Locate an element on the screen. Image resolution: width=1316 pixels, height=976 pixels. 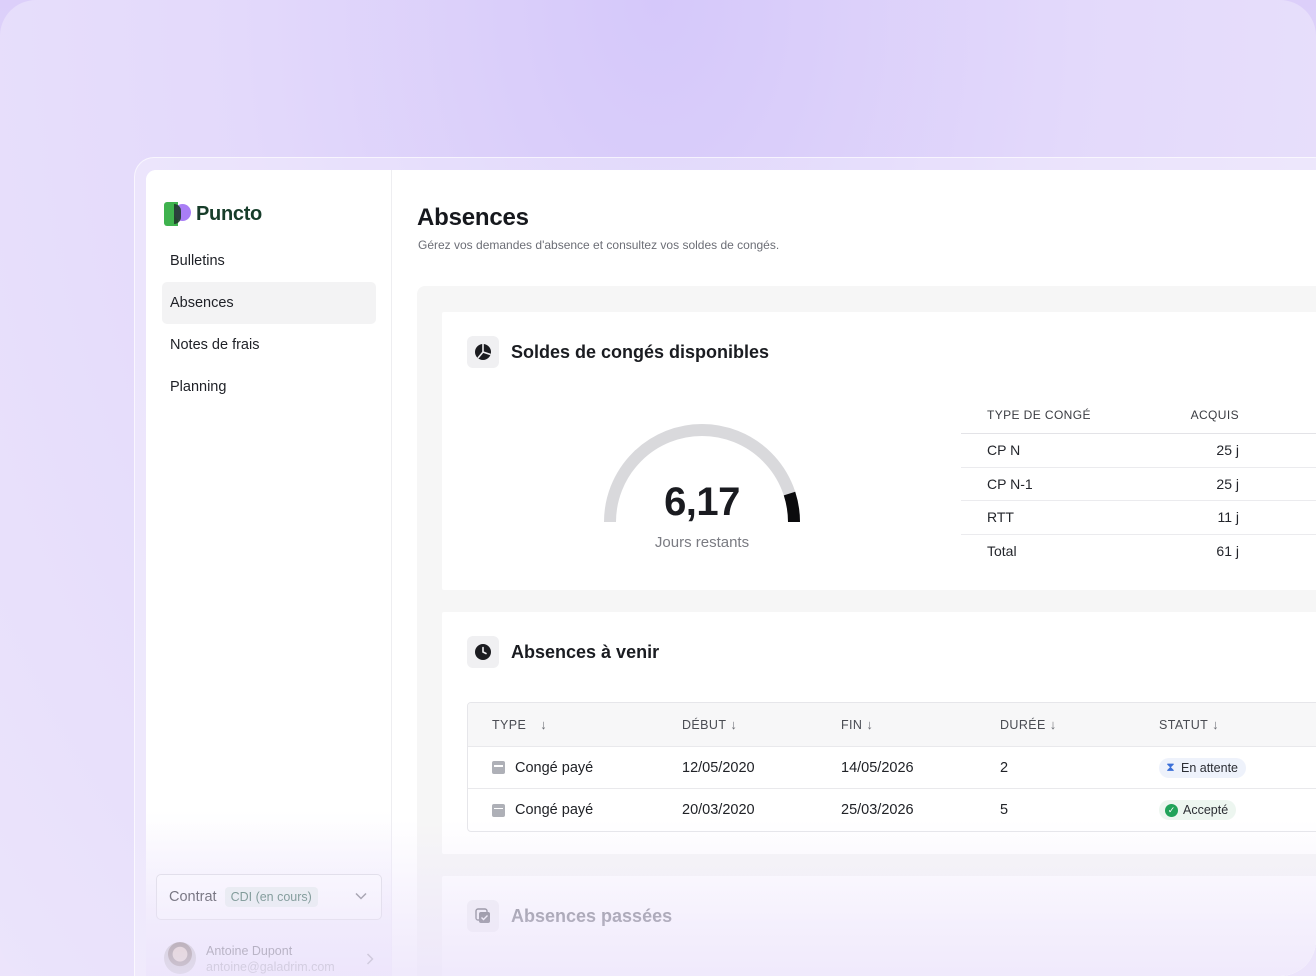
table-header-row: TYPE ↓ DÉBUT ↓ FIN ↓ DURÉE ↓ STATUT ↓ is located at coordinates (892, 725).